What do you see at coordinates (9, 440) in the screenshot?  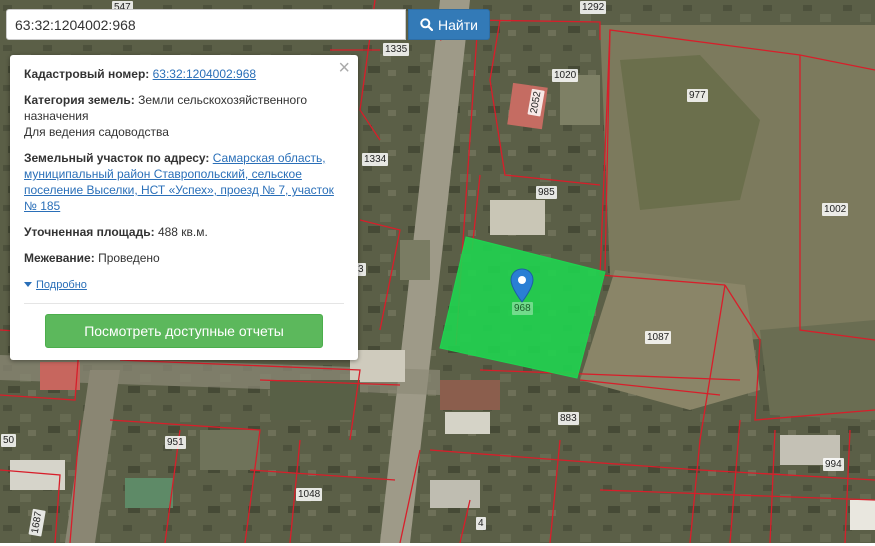 I see `parcel-label: 50` at bounding box center [9, 440].